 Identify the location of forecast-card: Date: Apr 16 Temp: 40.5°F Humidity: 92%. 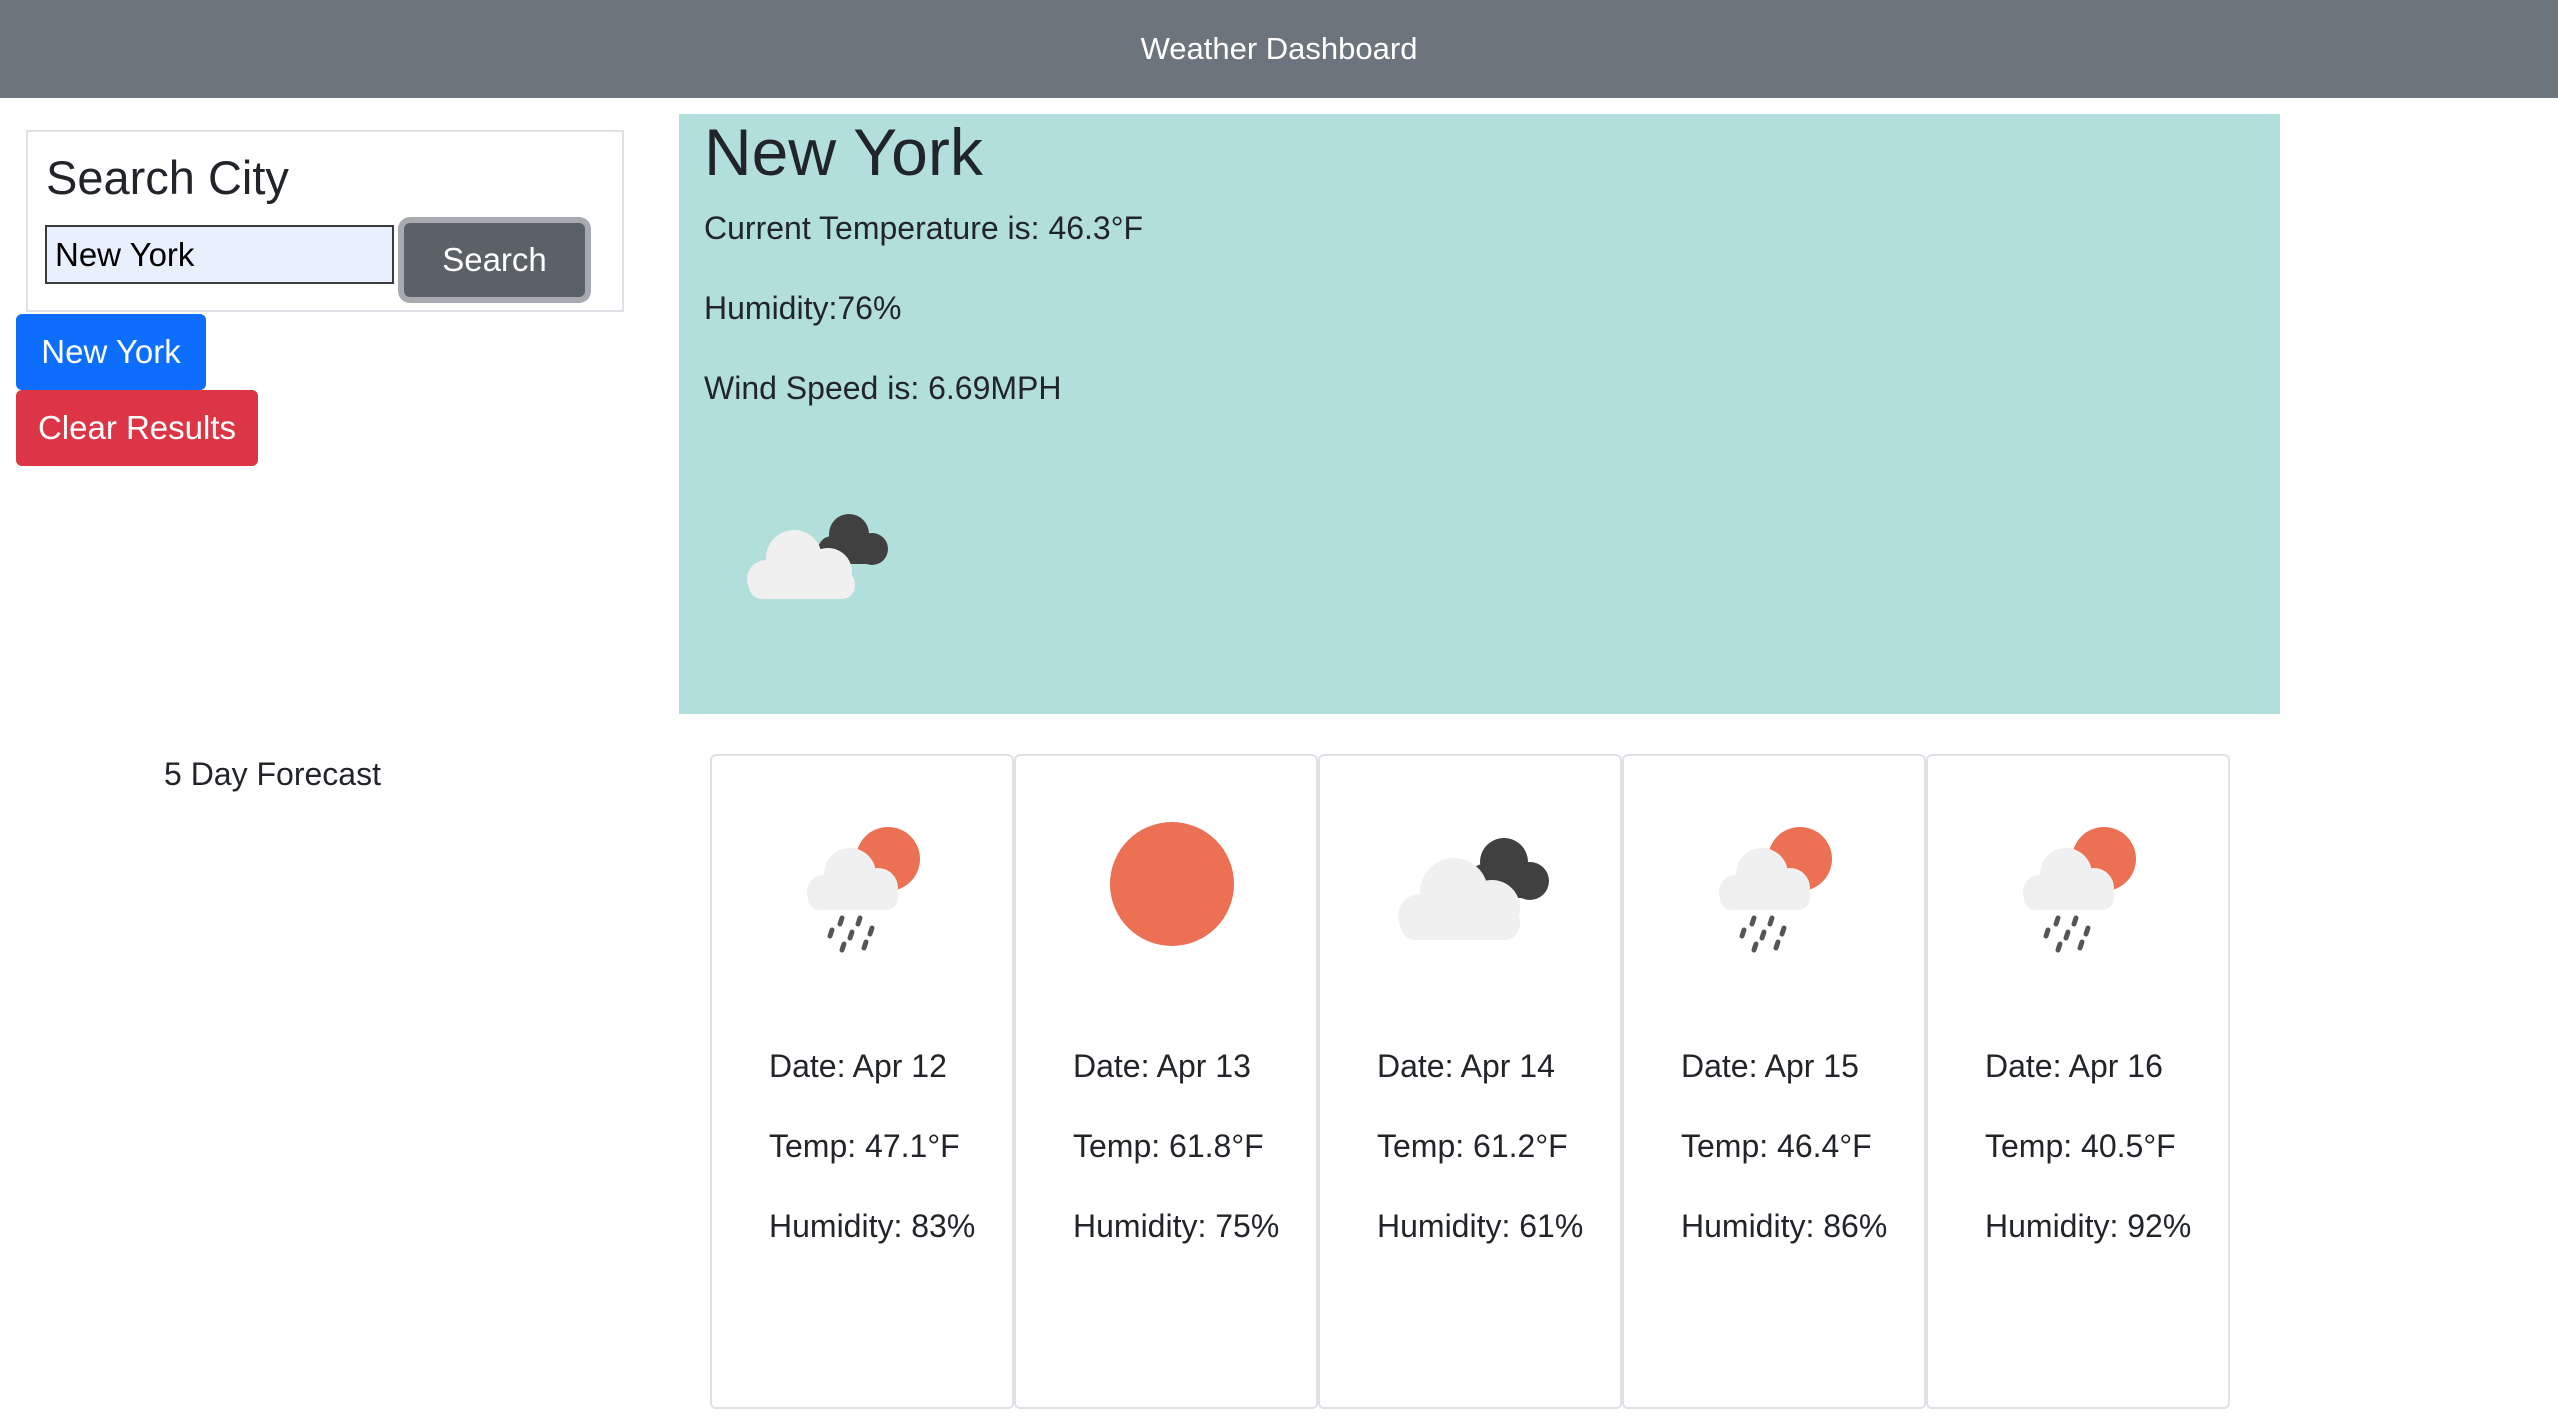
(2078, 1081).